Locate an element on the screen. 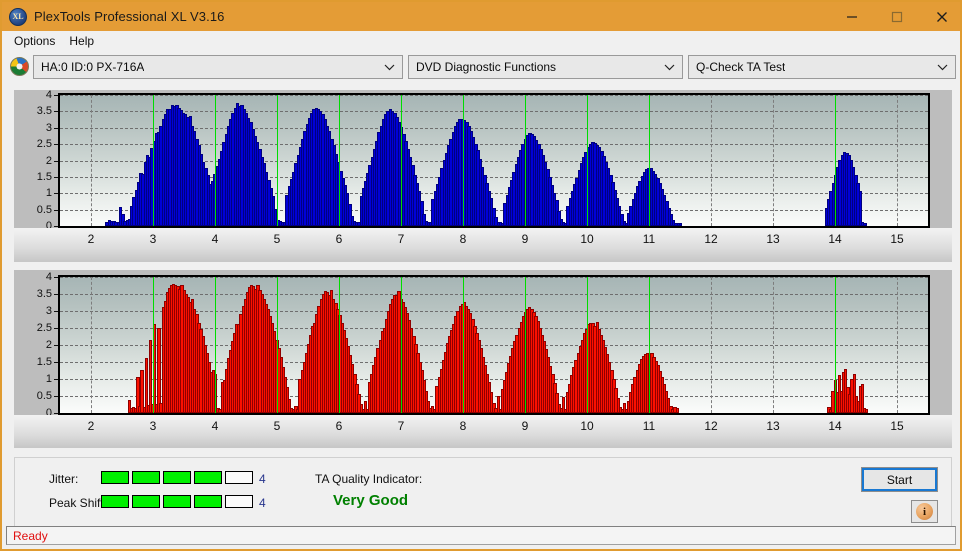 The image size is (962, 551). function-select: DVD Diagnostic Functions is located at coordinates (545, 67).